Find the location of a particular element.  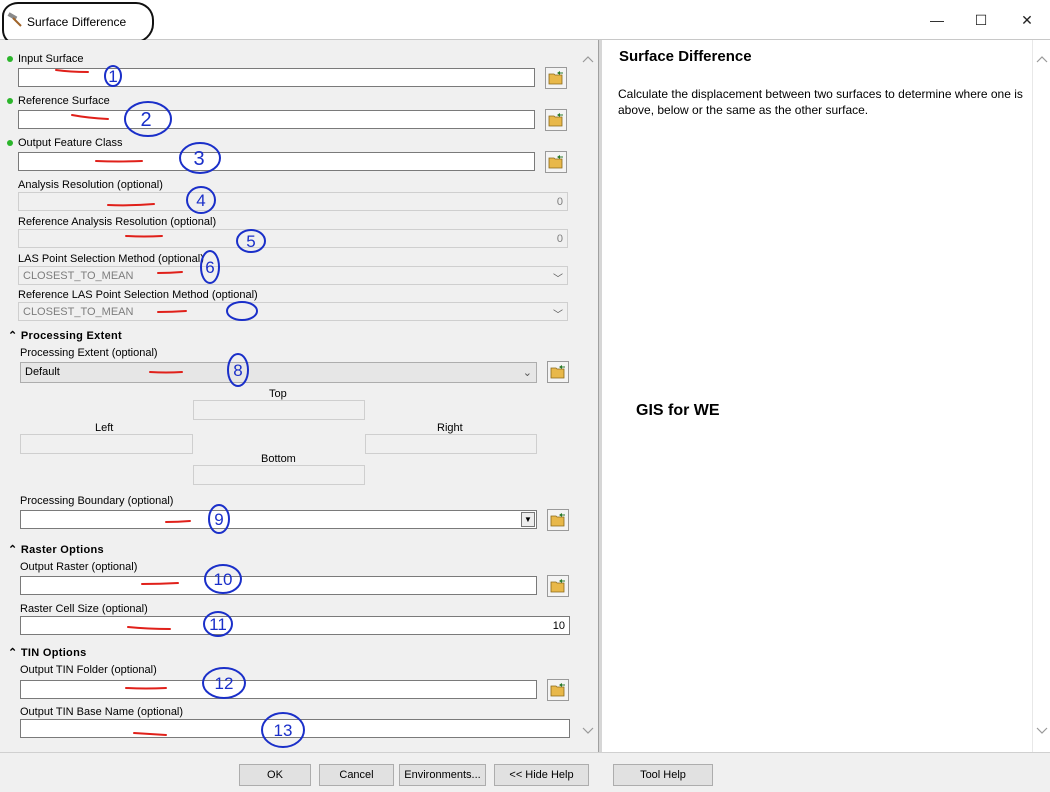

output-raster-field is located at coordinates (278, 585).